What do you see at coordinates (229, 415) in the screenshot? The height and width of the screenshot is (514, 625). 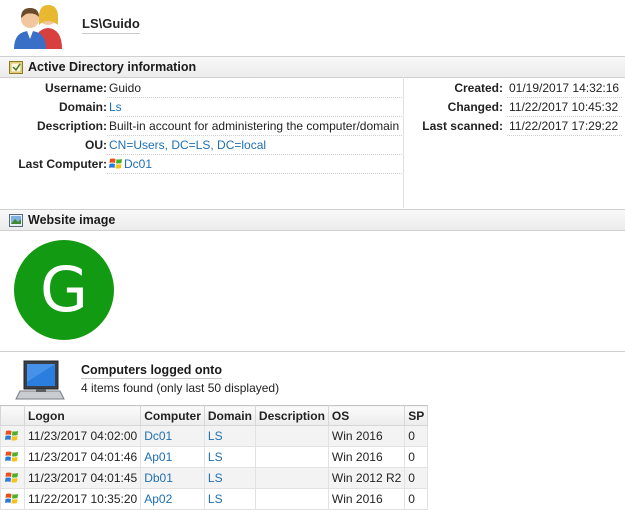 I see `column-domain: Domain` at bounding box center [229, 415].